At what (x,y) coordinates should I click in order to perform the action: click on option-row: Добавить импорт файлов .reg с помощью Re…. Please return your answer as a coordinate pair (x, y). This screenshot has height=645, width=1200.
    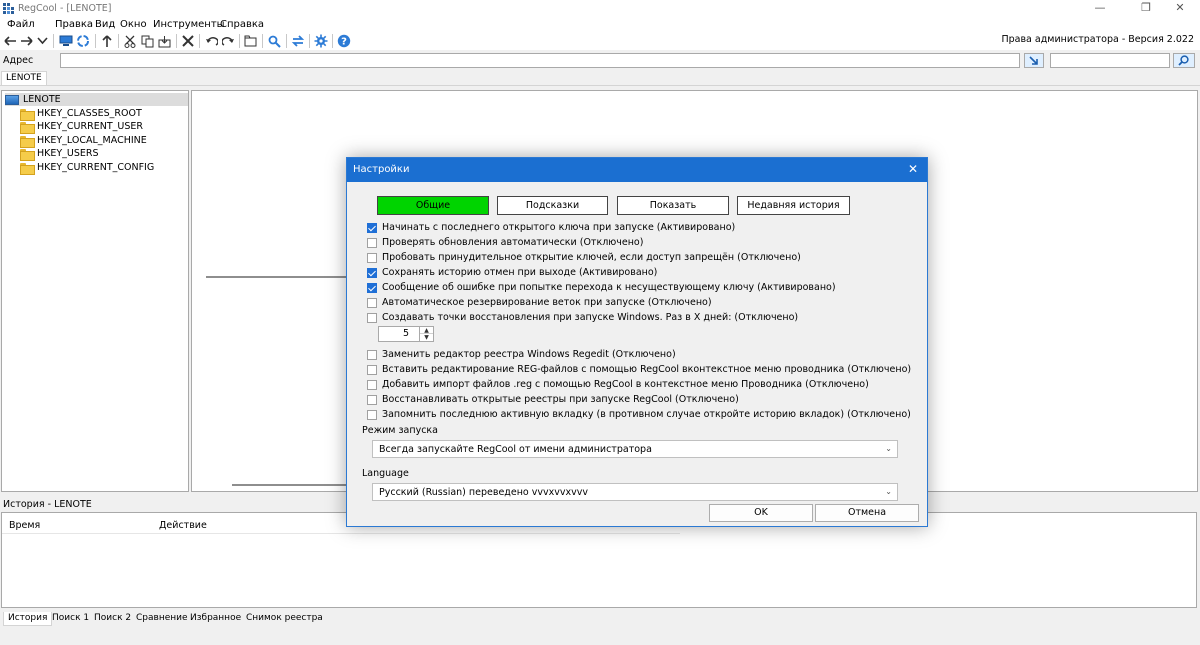
    Looking at the image, I should click on (618, 384).